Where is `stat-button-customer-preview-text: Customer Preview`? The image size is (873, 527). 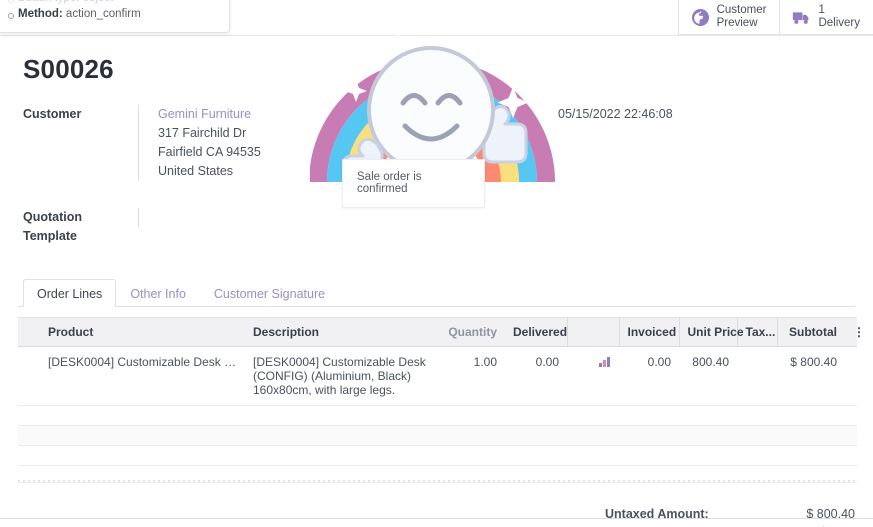 stat-button-customer-preview-text: Customer Preview is located at coordinates (742, 17).